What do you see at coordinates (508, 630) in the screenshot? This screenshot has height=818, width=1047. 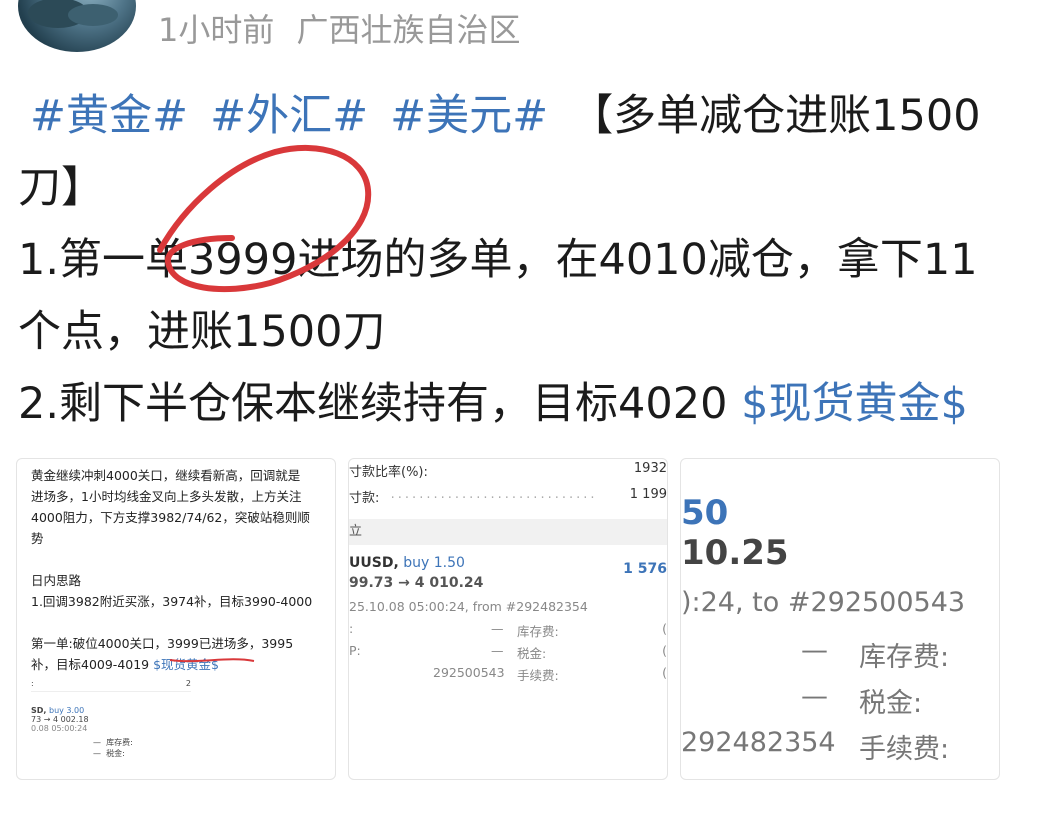 I see `swap-row: : — 库存费: (` at bounding box center [508, 630].